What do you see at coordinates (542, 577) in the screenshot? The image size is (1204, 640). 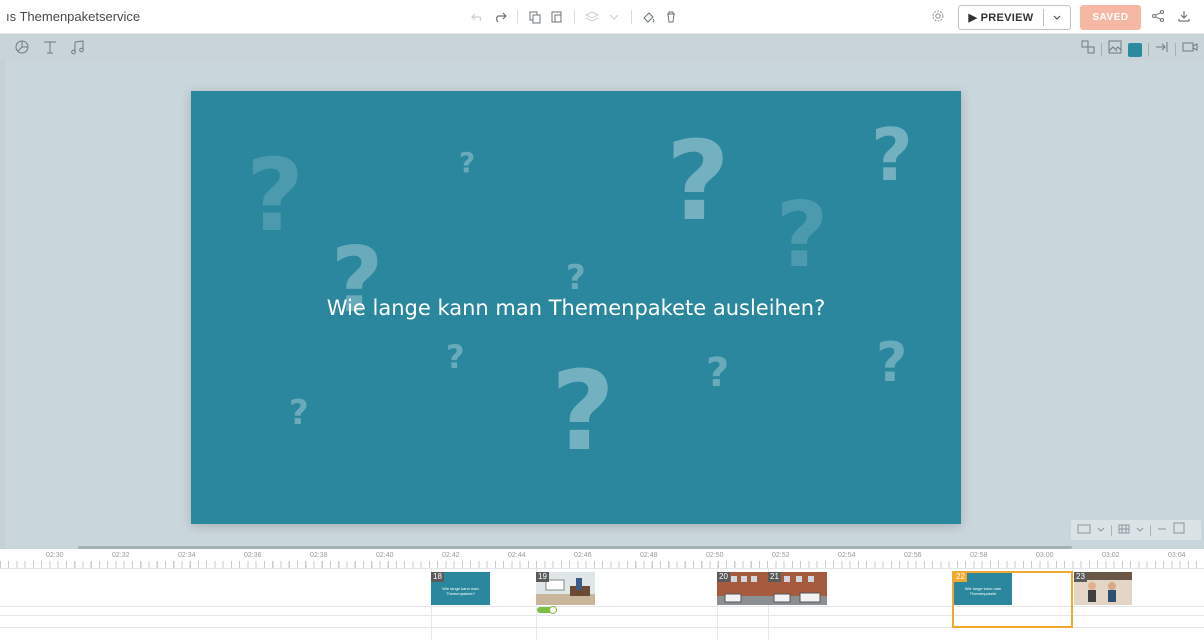 I see `scene-number: 19` at bounding box center [542, 577].